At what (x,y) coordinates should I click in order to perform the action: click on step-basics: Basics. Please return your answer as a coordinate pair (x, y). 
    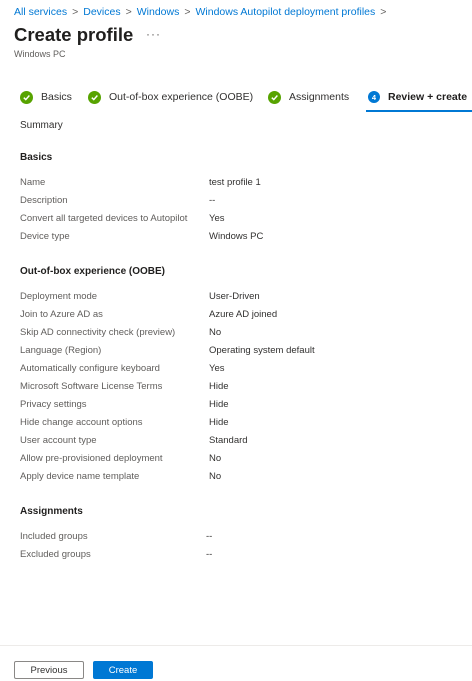
    Looking at the image, I should click on (46, 97).